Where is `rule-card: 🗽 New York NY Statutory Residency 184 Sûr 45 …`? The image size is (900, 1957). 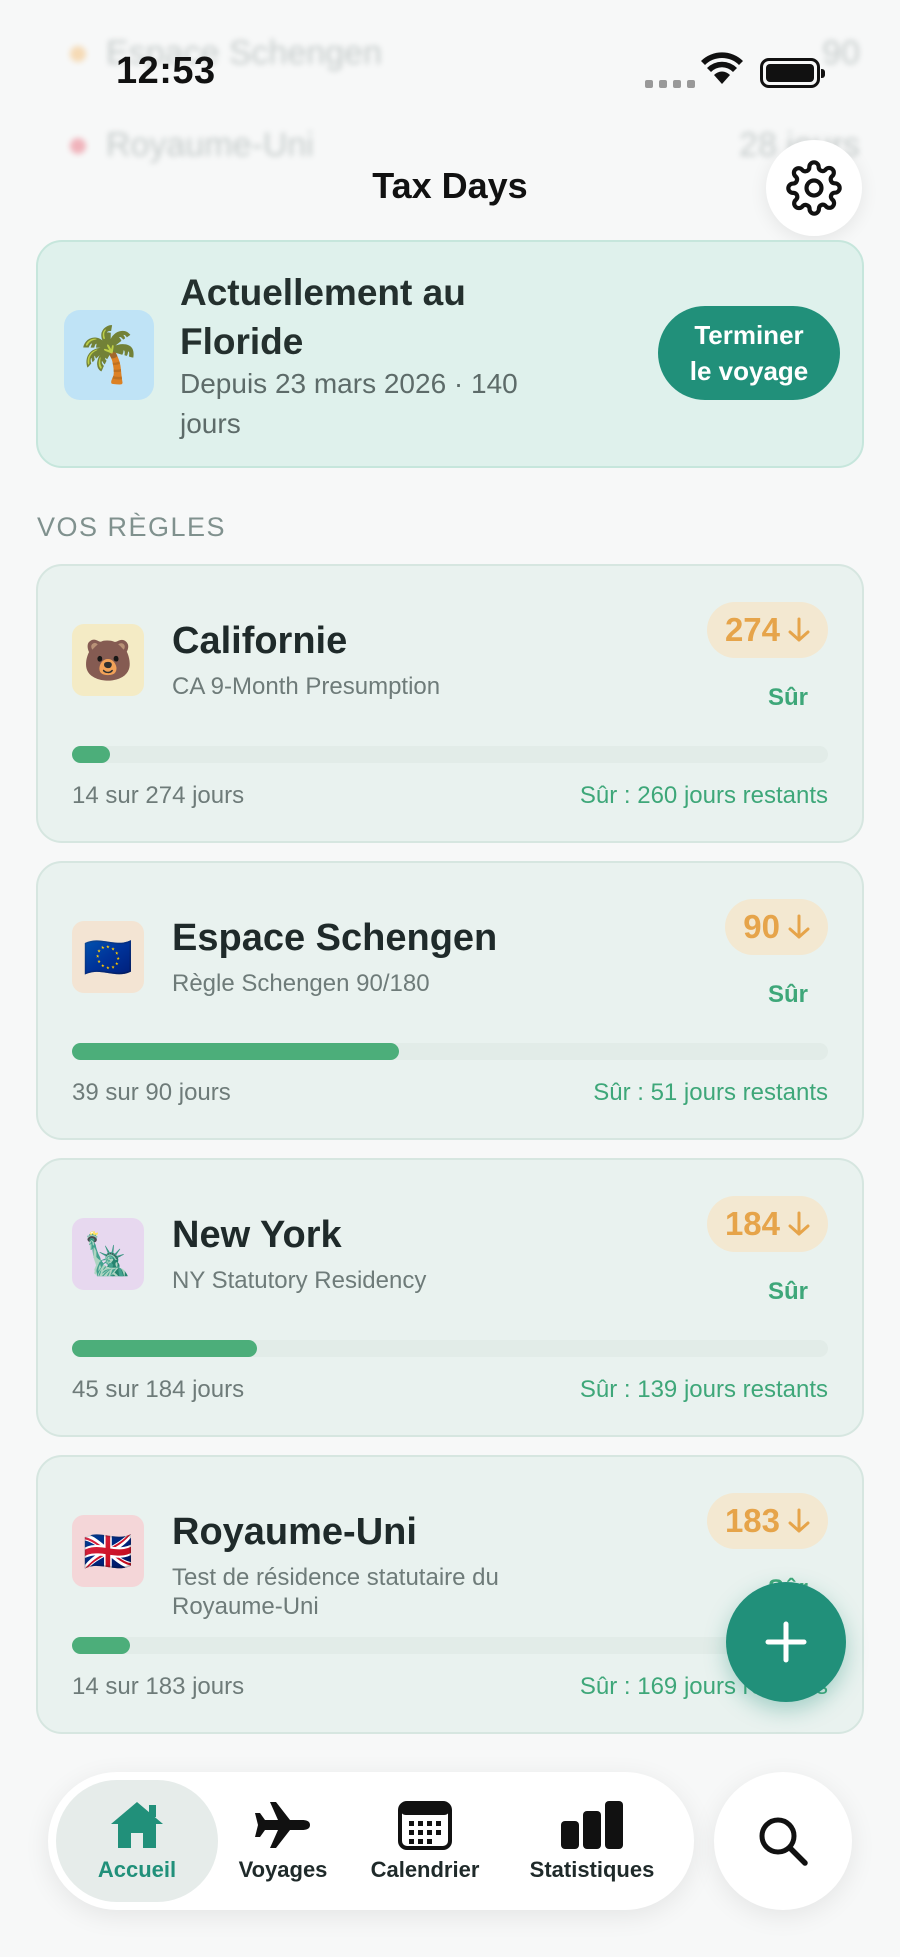 rule-card: 🗽 New York NY Statutory Residency 184 Sûr 45 … is located at coordinates (450, 1297).